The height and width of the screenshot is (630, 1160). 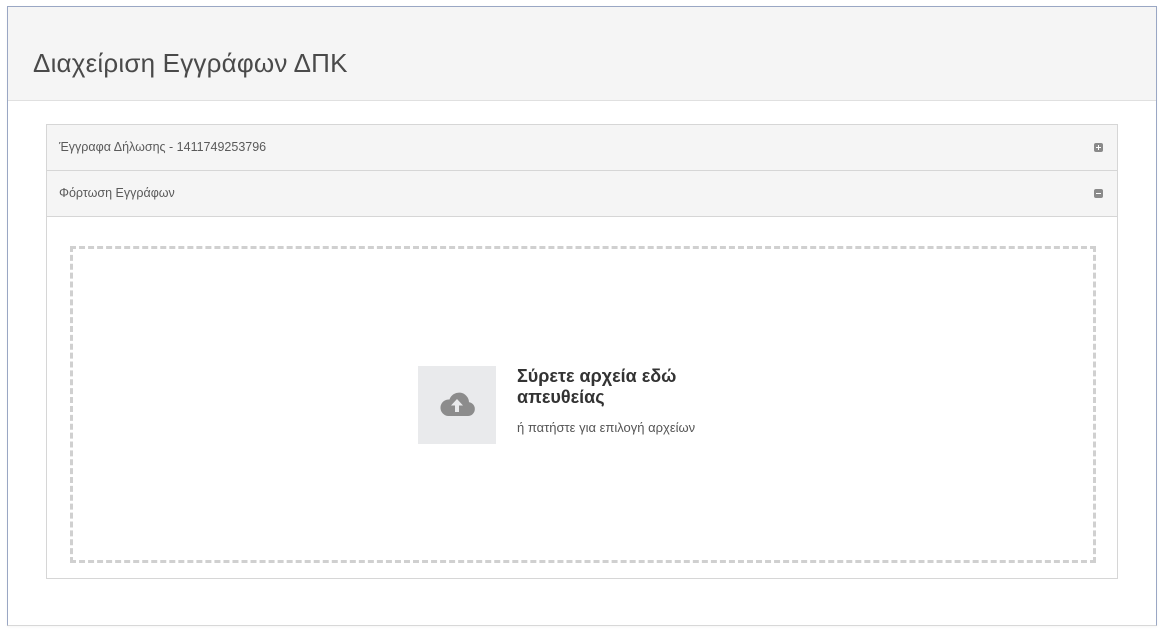 I want to click on accordion-item-declaration-documents: Έγγραφα Δήλωσης - 1411749253796, so click(x=582, y=148).